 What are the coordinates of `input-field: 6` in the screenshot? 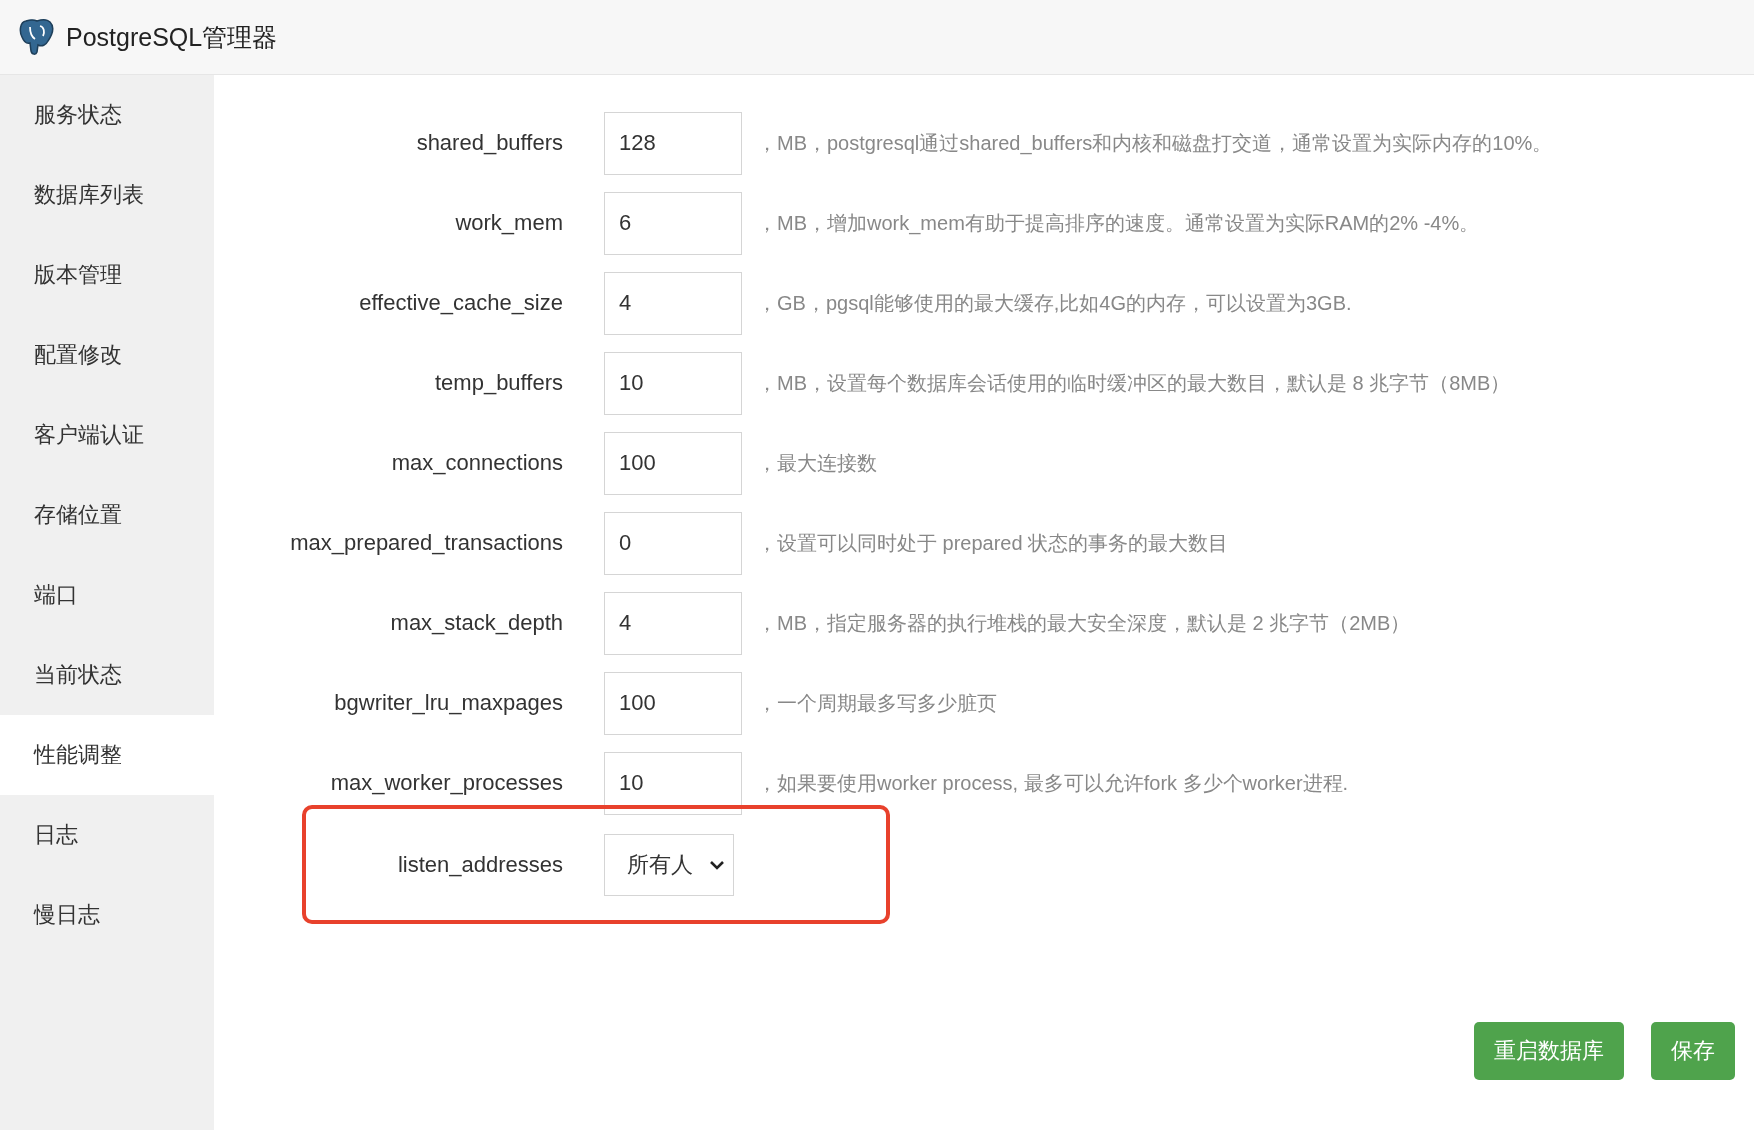 It's located at (673, 223).